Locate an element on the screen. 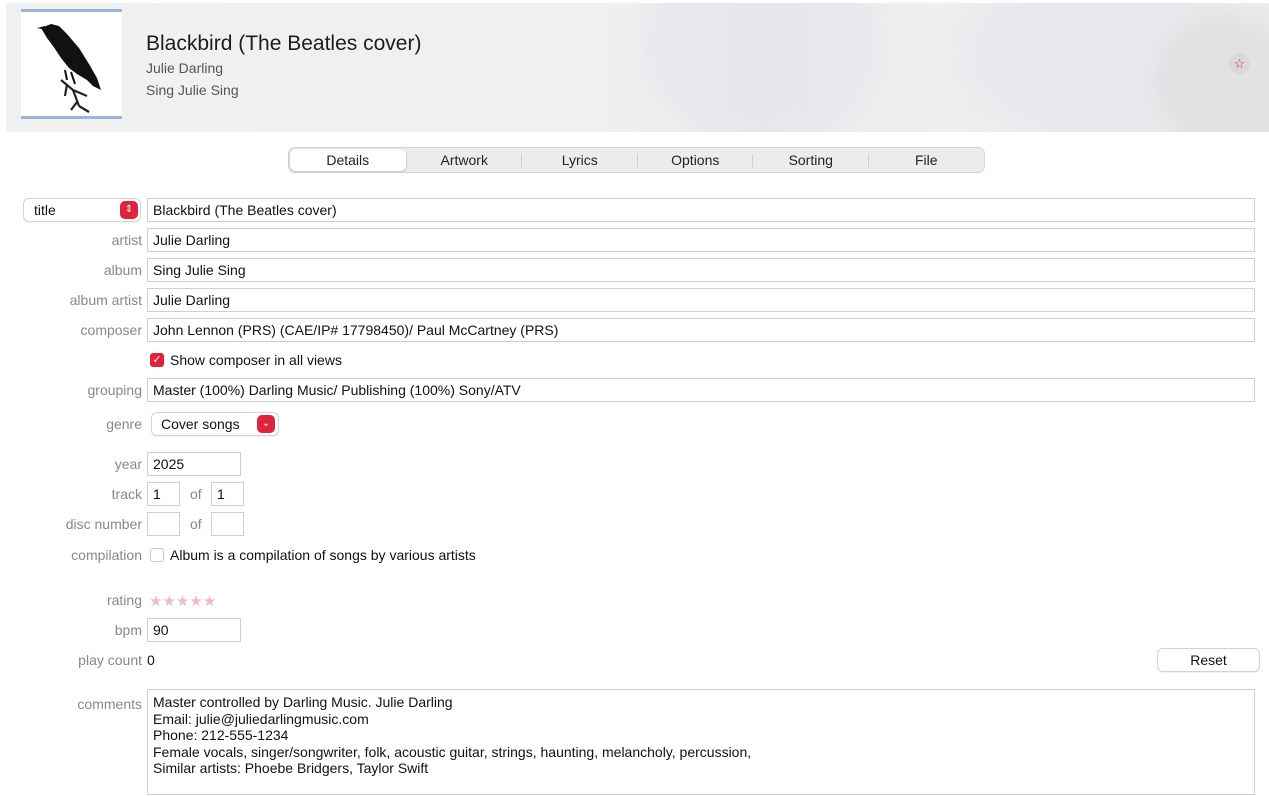 Image resolution: width=1269 pixels, height=796 pixels. comments-line: Email: julie@juliedarlingmusic.com is located at coordinates (261, 718).